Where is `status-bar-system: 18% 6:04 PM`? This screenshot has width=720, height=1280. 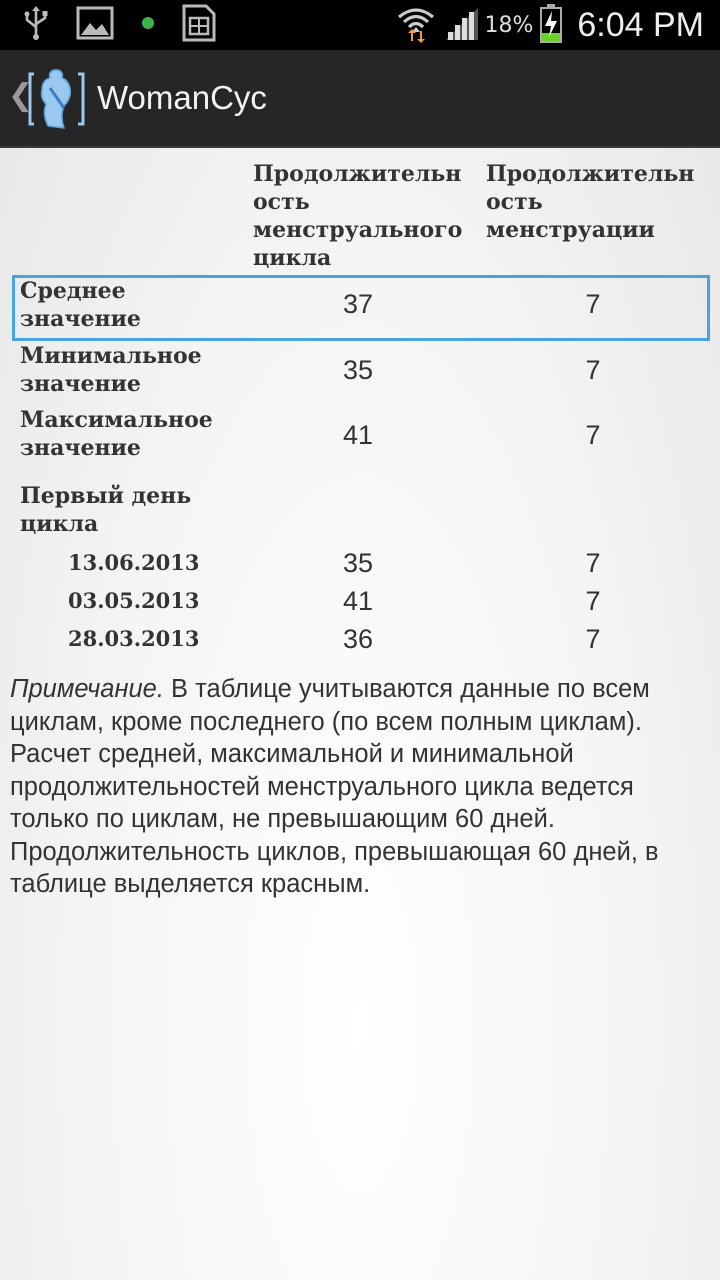 status-bar-system: 18% 6:04 PM is located at coordinates (550, 25).